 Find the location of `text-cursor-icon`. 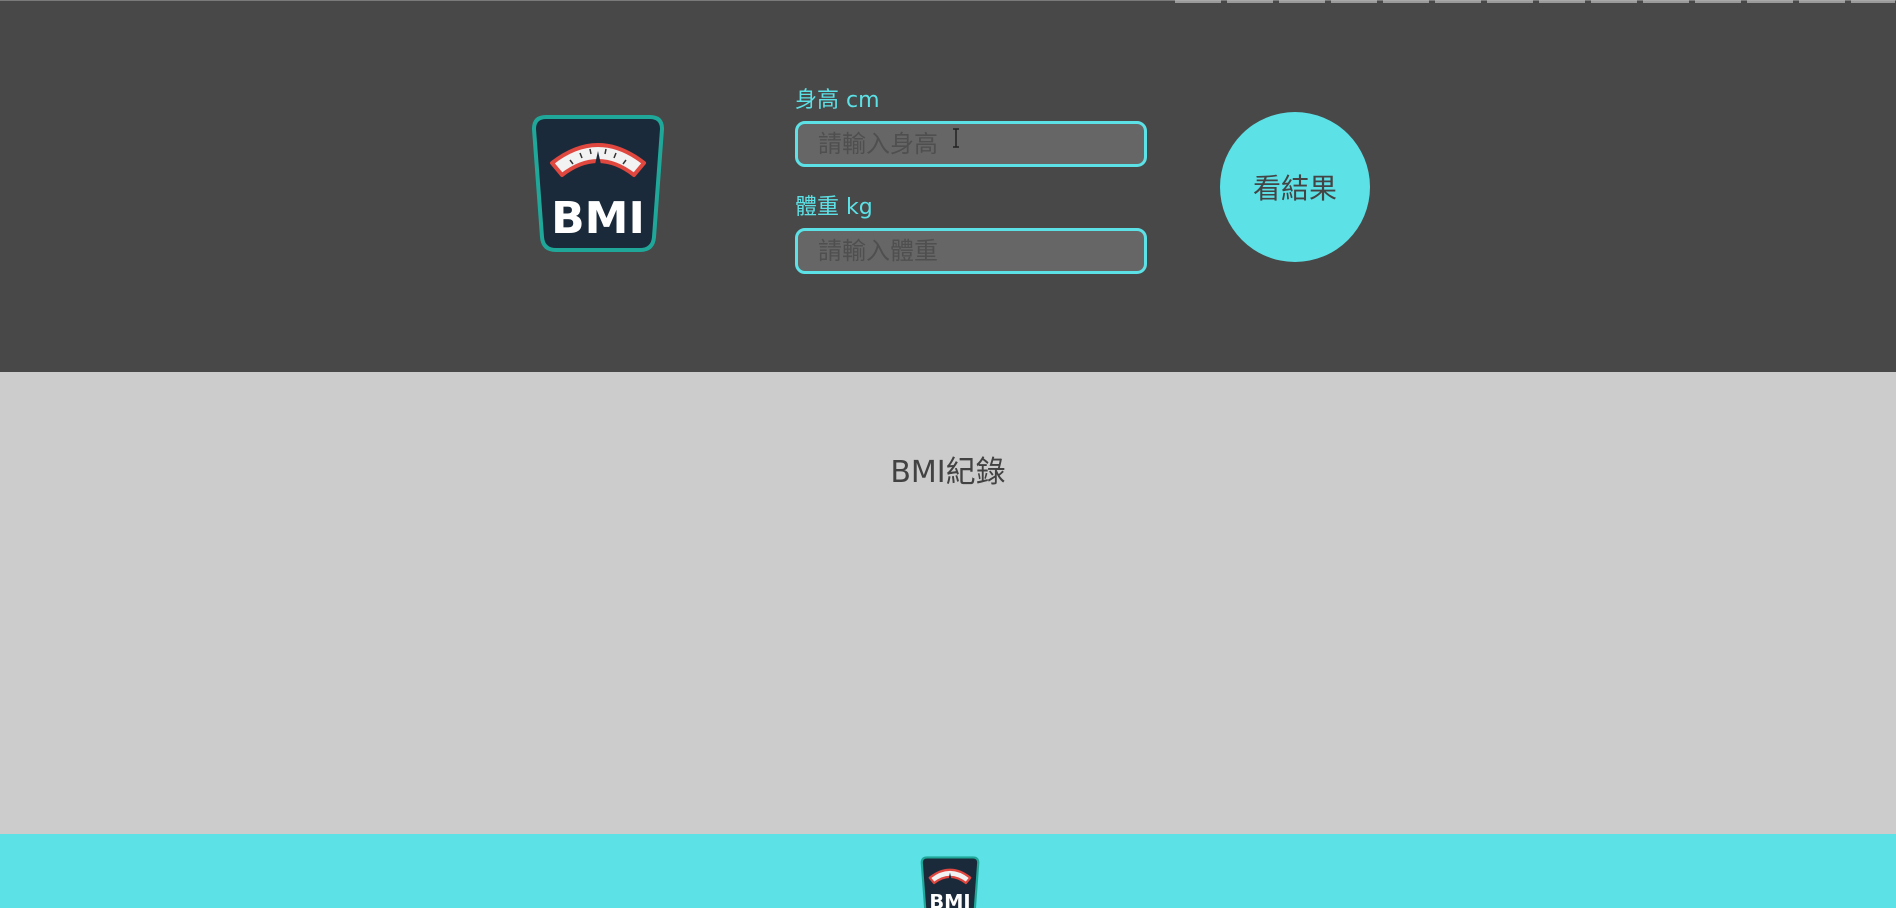

text-cursor-icon is located at coordinates (956, 138).